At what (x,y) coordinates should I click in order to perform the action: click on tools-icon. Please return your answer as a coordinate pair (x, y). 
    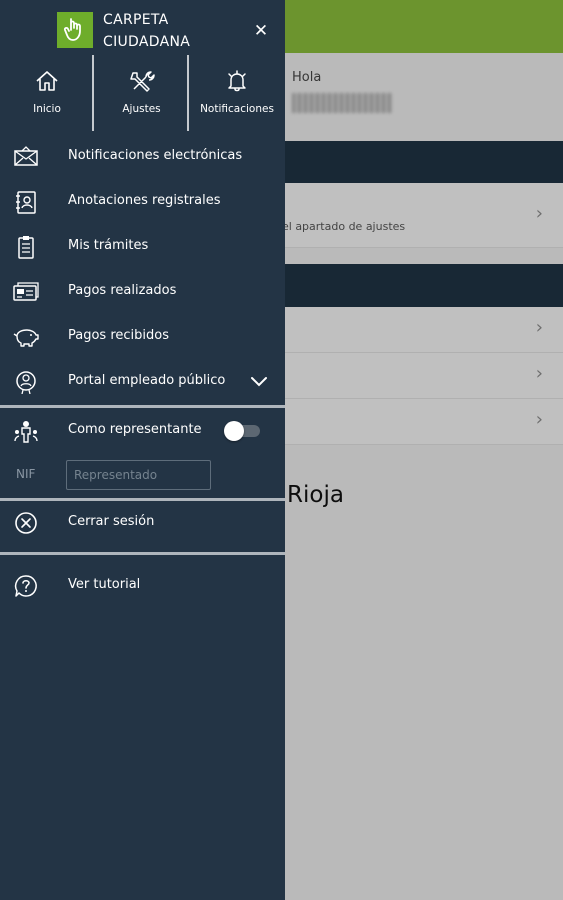
    Looking at the image, I should click on (142, 81).